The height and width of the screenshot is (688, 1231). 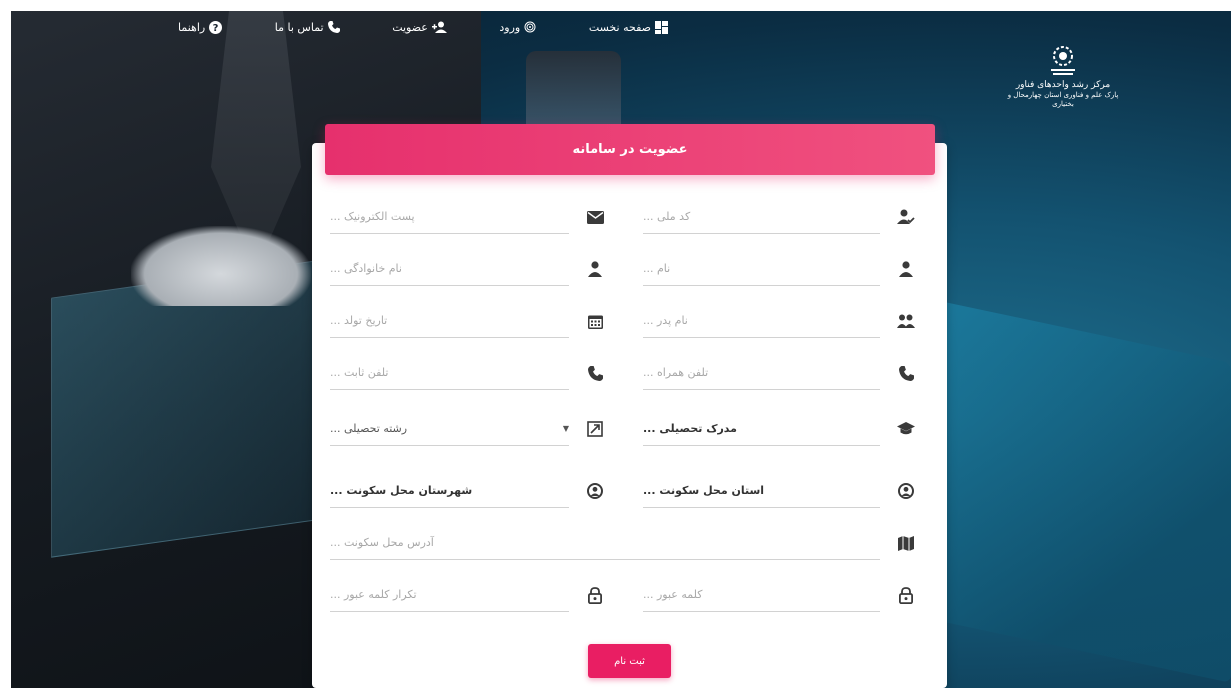 What do you see at coordinates (595, 217) in the screenshot?
I see `envelope-icon` at bounding box center [595, 217].